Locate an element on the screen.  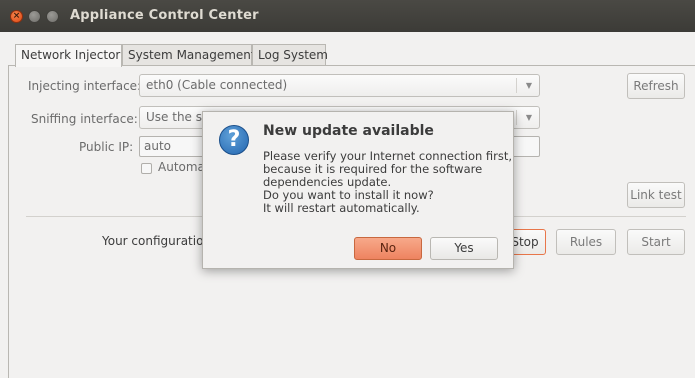
refresh-button: Refresh is located at coordinates (656, 86).